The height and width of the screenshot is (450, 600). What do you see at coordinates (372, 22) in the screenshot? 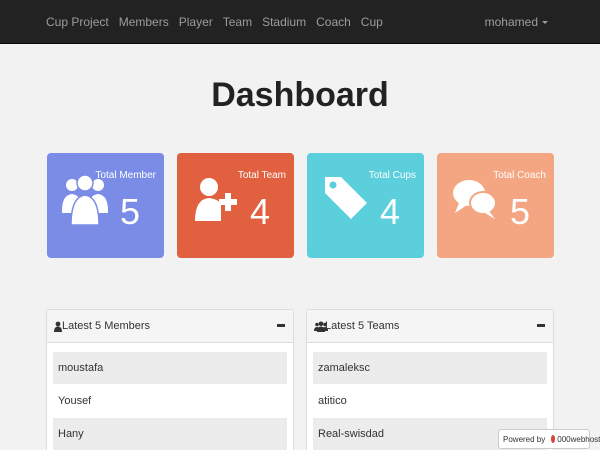
I see `nav-link-cup: Cup` at bounding box center [372, 22].